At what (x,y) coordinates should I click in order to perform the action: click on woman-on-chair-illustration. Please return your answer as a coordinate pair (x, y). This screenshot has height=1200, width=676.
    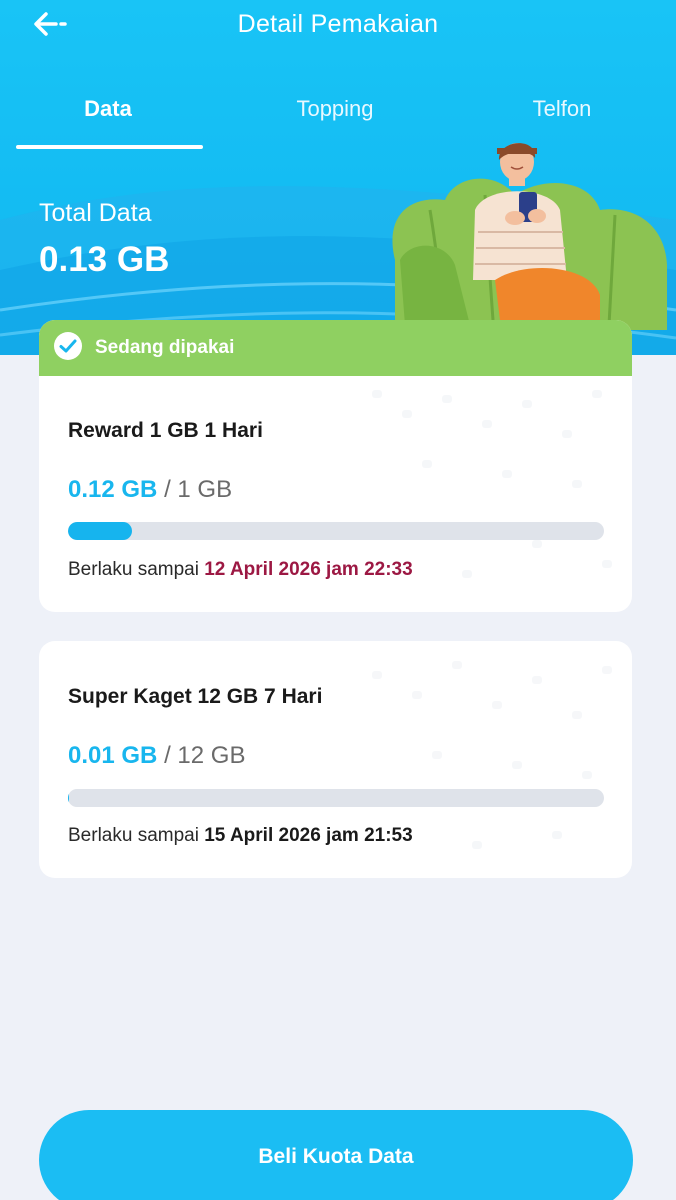
    Looking at the image, I should click on (529, 236).